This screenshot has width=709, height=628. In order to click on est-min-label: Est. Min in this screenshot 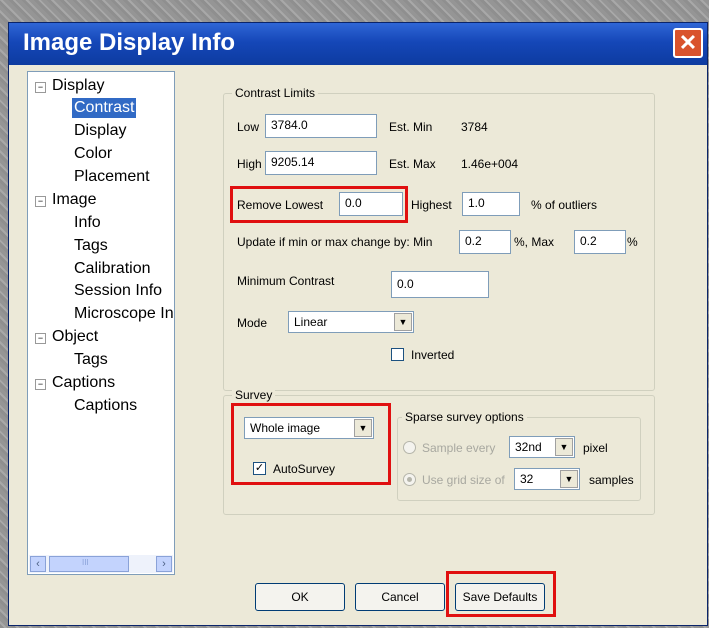, I will do `click(411, 127)`.